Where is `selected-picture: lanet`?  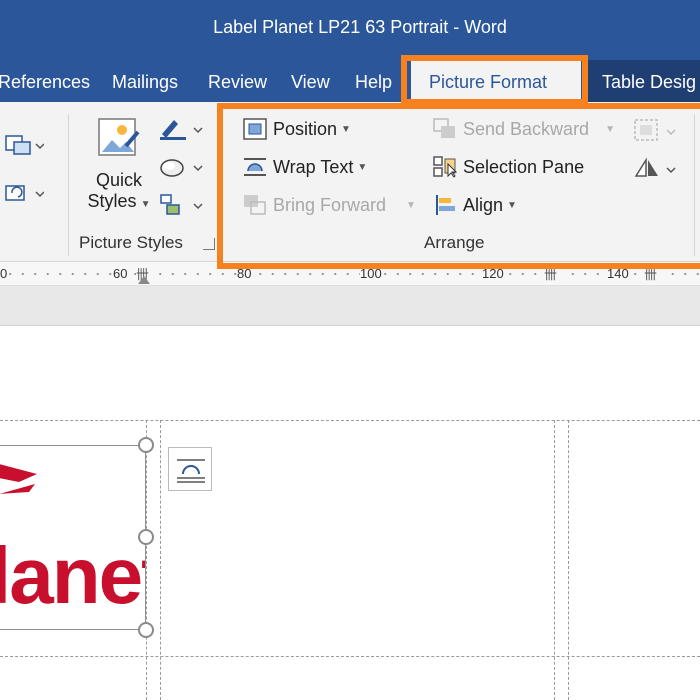
selected-picture: lanet is located at coordinates (73, 537).